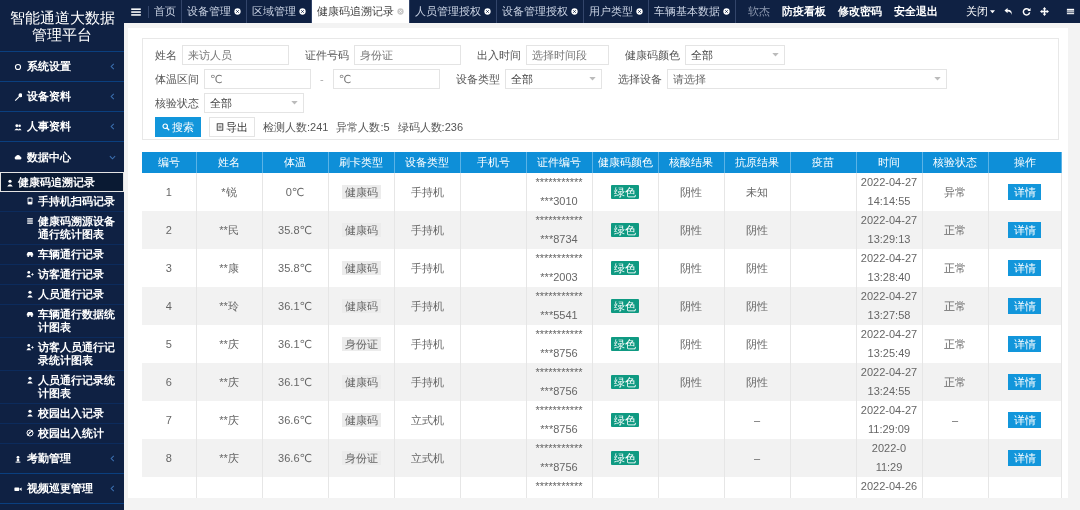 The height and width of the screenshot is (510, 1080). I want to click on car-icon, so click(30, 254).